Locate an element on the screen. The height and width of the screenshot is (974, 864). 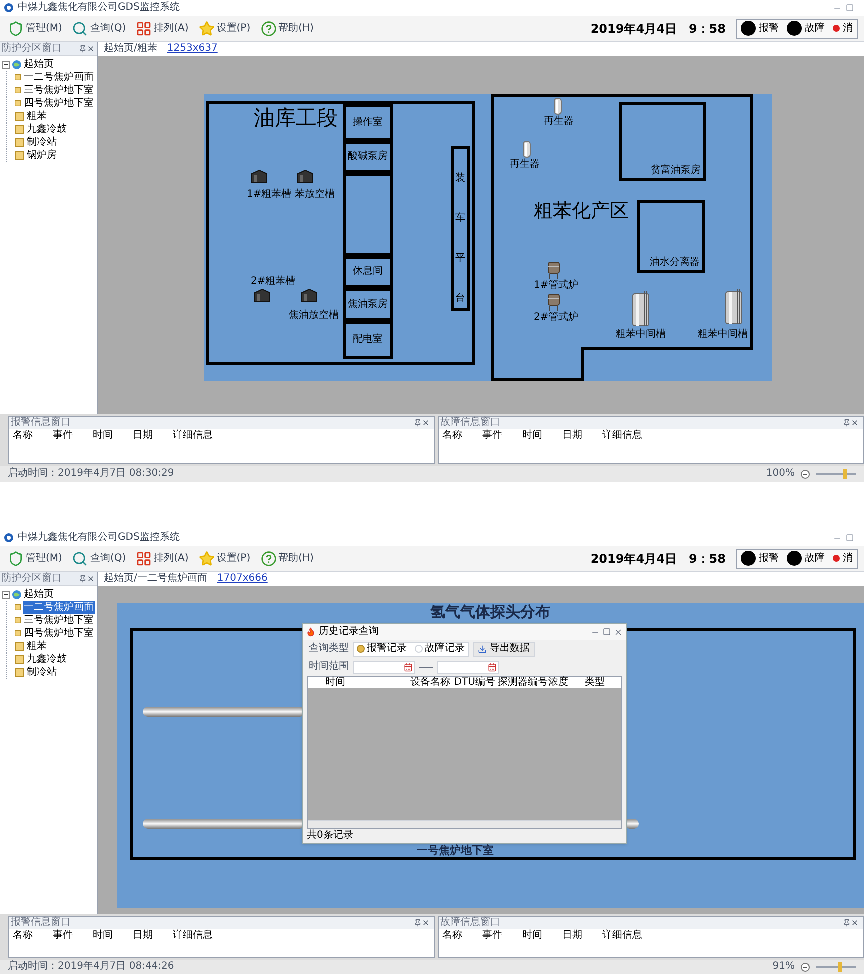
field-label: 查询类型 is located at coordinates (329, 649).